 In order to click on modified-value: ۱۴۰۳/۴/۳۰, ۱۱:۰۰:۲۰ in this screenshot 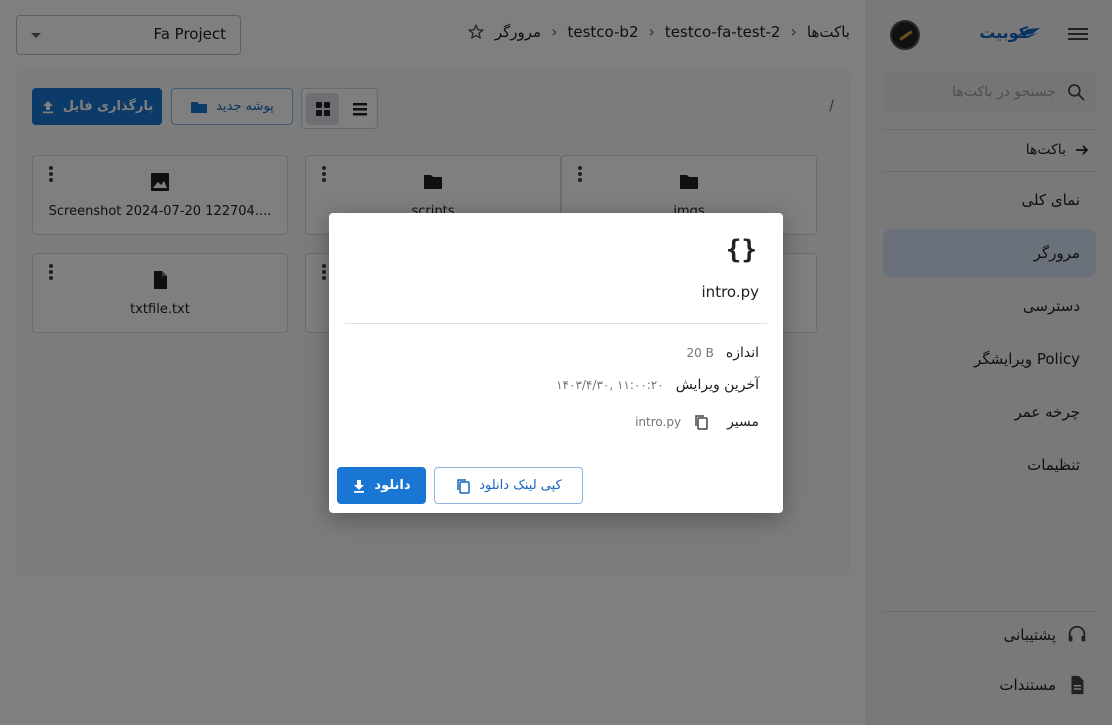, I will do `click(610, 385)`.